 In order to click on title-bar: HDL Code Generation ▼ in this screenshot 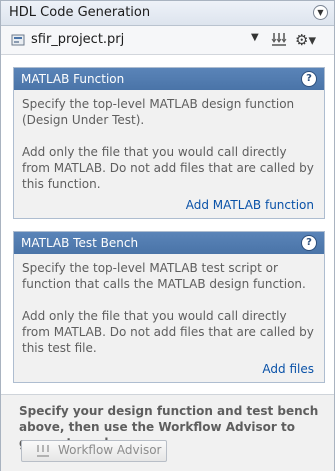, I will do `click(167, 13)`.